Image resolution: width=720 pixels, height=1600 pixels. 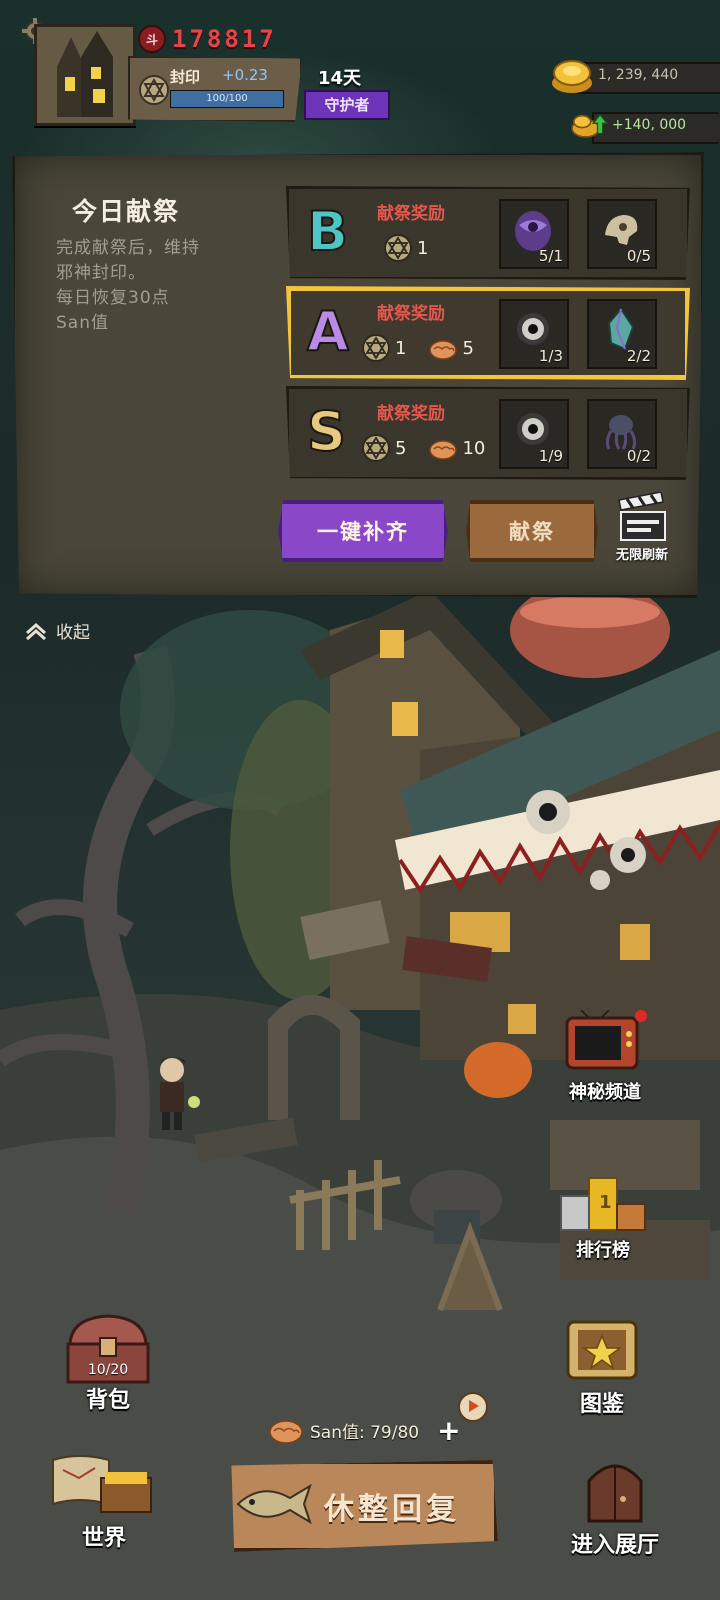 What do you see at coordinates (614, 1545) in the screenshot?
I see `exhibition-hall-label: 进入展厅` at bounding box center [614, 1545].